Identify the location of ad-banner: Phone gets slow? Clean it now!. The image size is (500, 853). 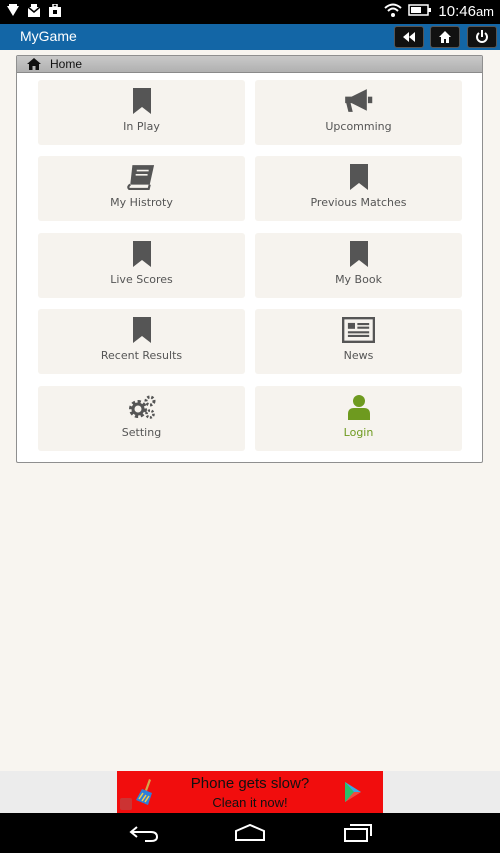
(250, 792).